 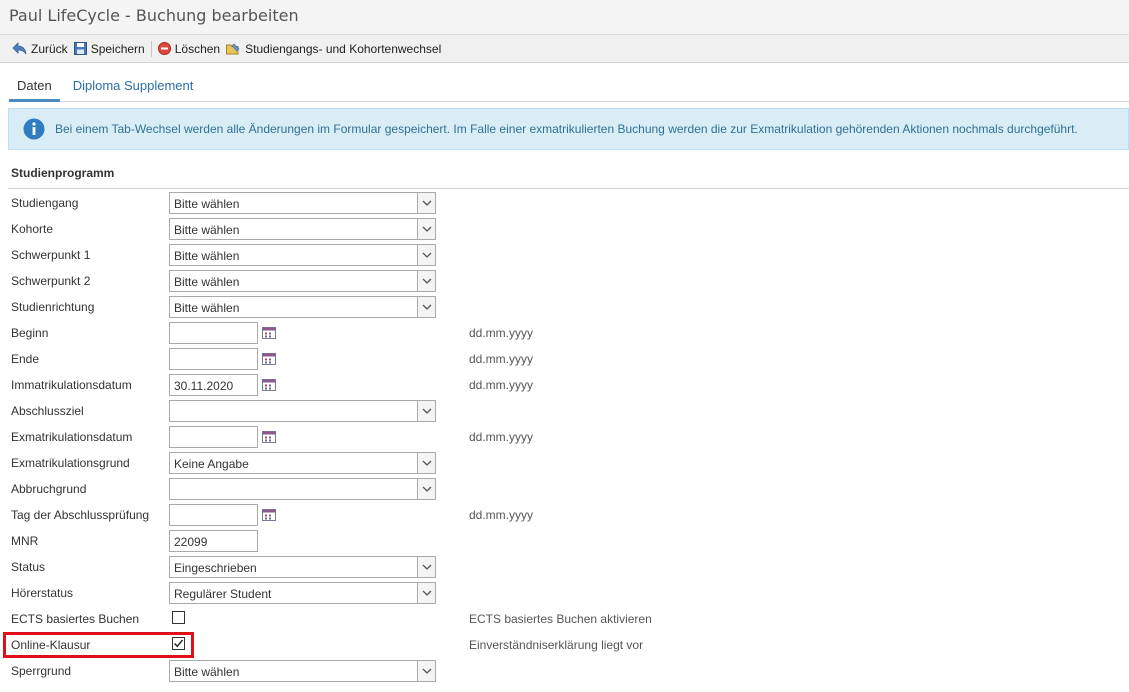 I want to click on select-studiengang: Bitte wählen, so click(x=302, y=203).